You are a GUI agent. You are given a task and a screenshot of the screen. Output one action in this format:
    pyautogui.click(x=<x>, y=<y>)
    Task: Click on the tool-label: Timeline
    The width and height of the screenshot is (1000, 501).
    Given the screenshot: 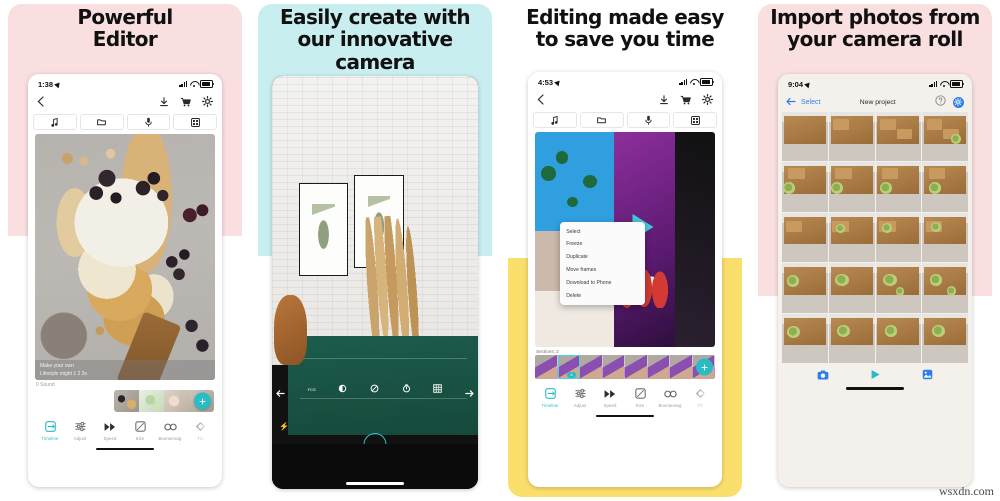 What is the action you would take?
    pyautogui.click(x=50, y=438)
    